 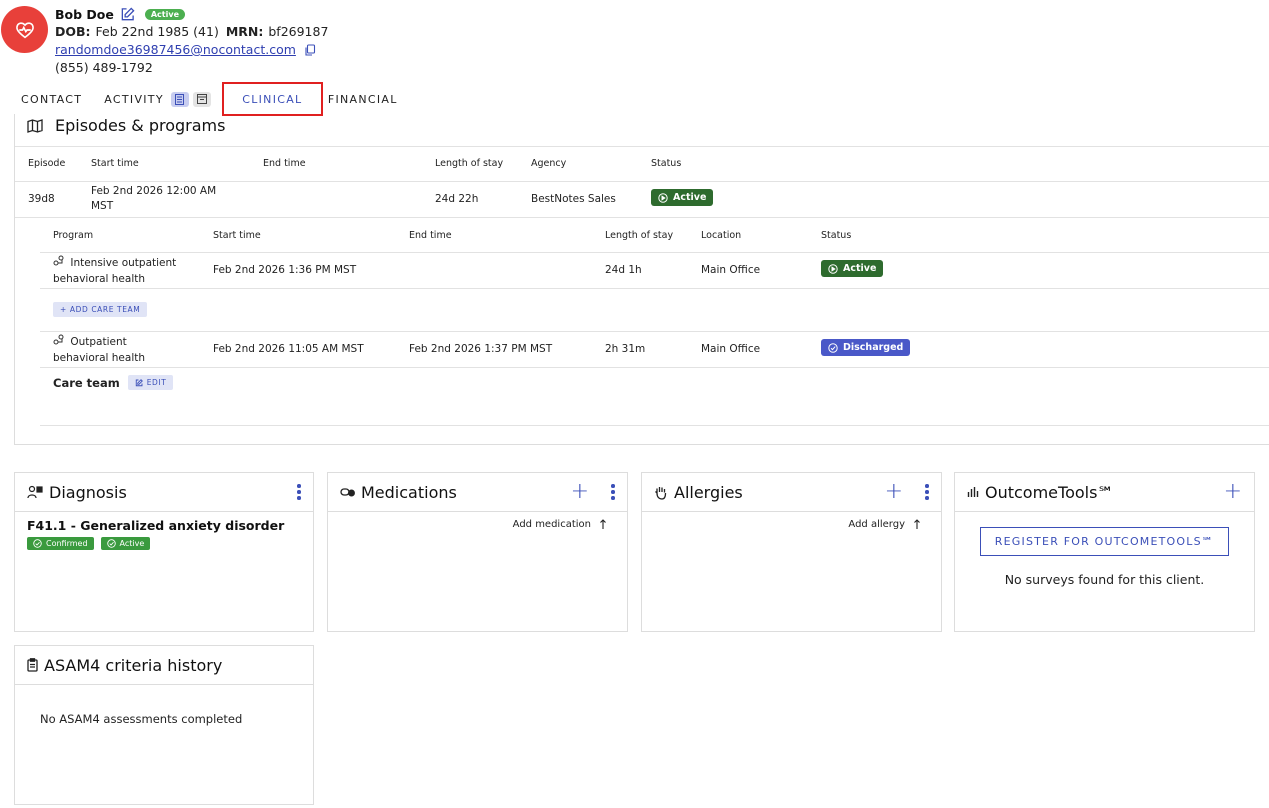 What do you see at coordinates (310, 50) in the screenshot?
I see `copy-icon` at bounding box center [310, 50].